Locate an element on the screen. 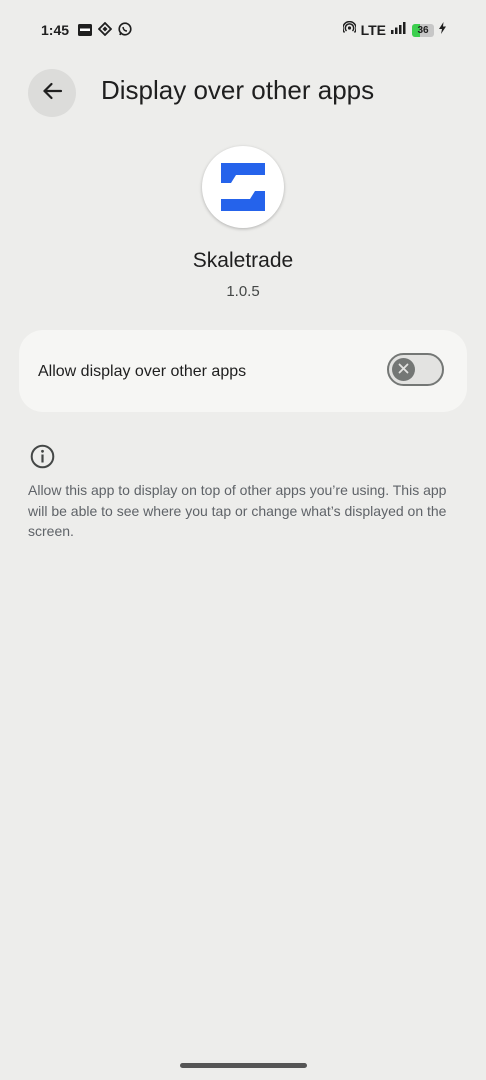 Image resolution: width=486 pixels, height=1080 pixels. info-icon is located at coordinates (42, 456).